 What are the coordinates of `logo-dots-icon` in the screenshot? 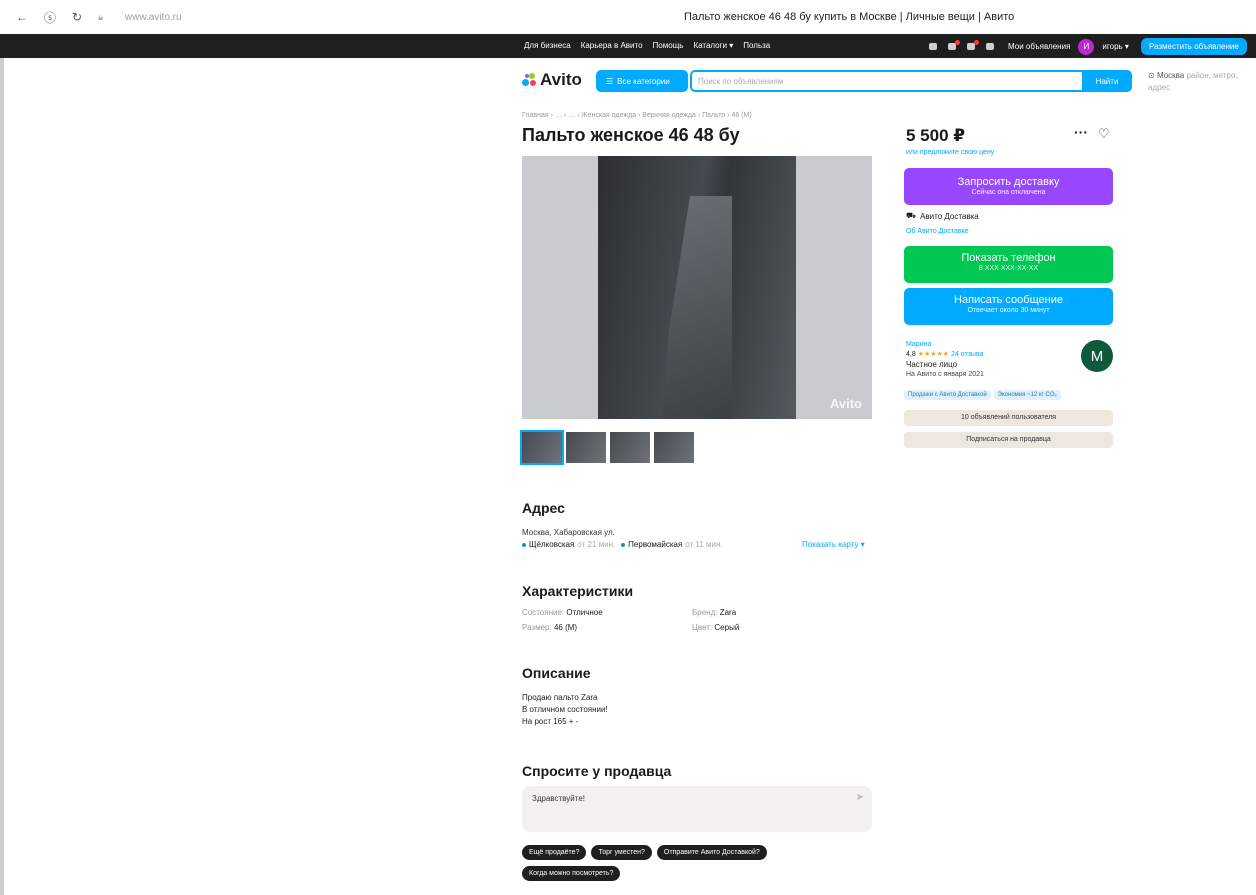 It's located at (530, 80).